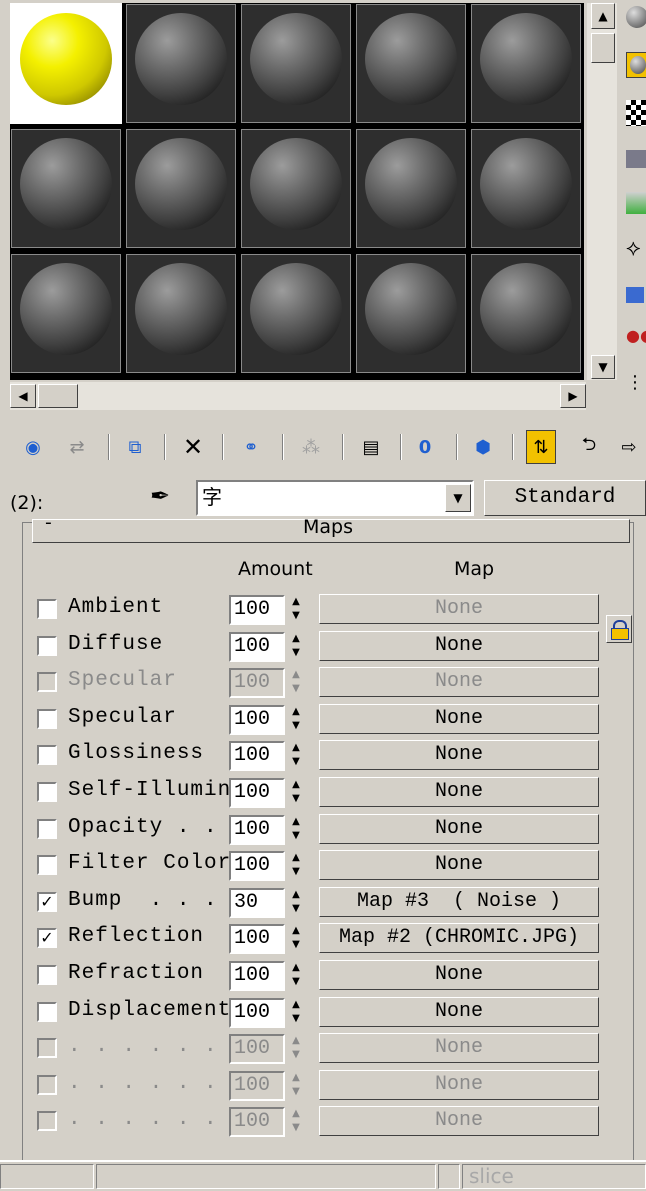  I want to click on options-icon, so click(636, 295).